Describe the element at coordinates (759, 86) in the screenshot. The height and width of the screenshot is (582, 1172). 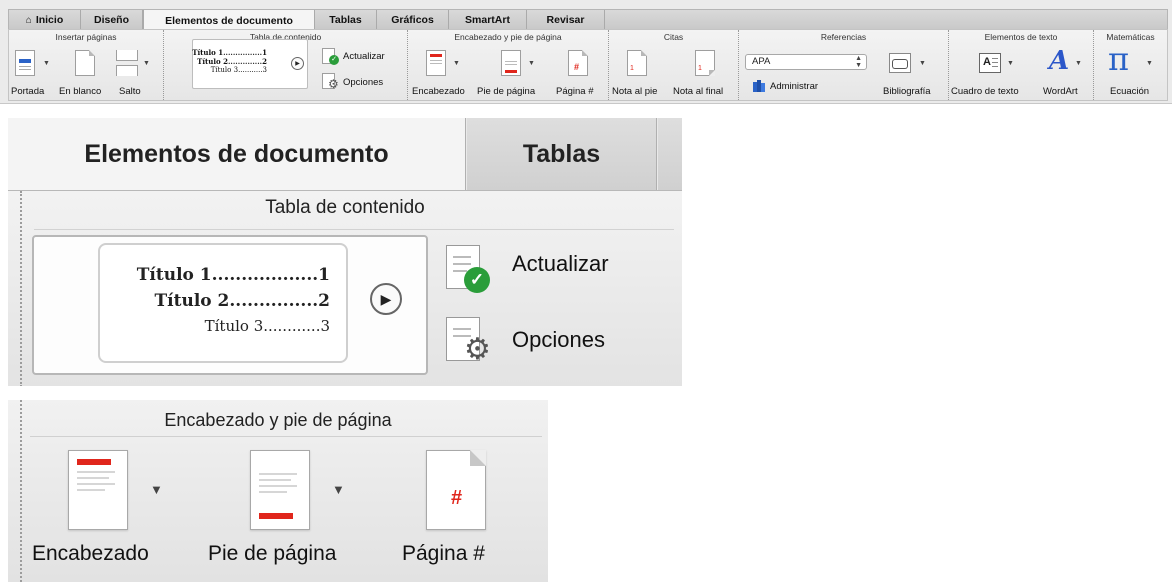
I see `manage-sources-icon` at that location.